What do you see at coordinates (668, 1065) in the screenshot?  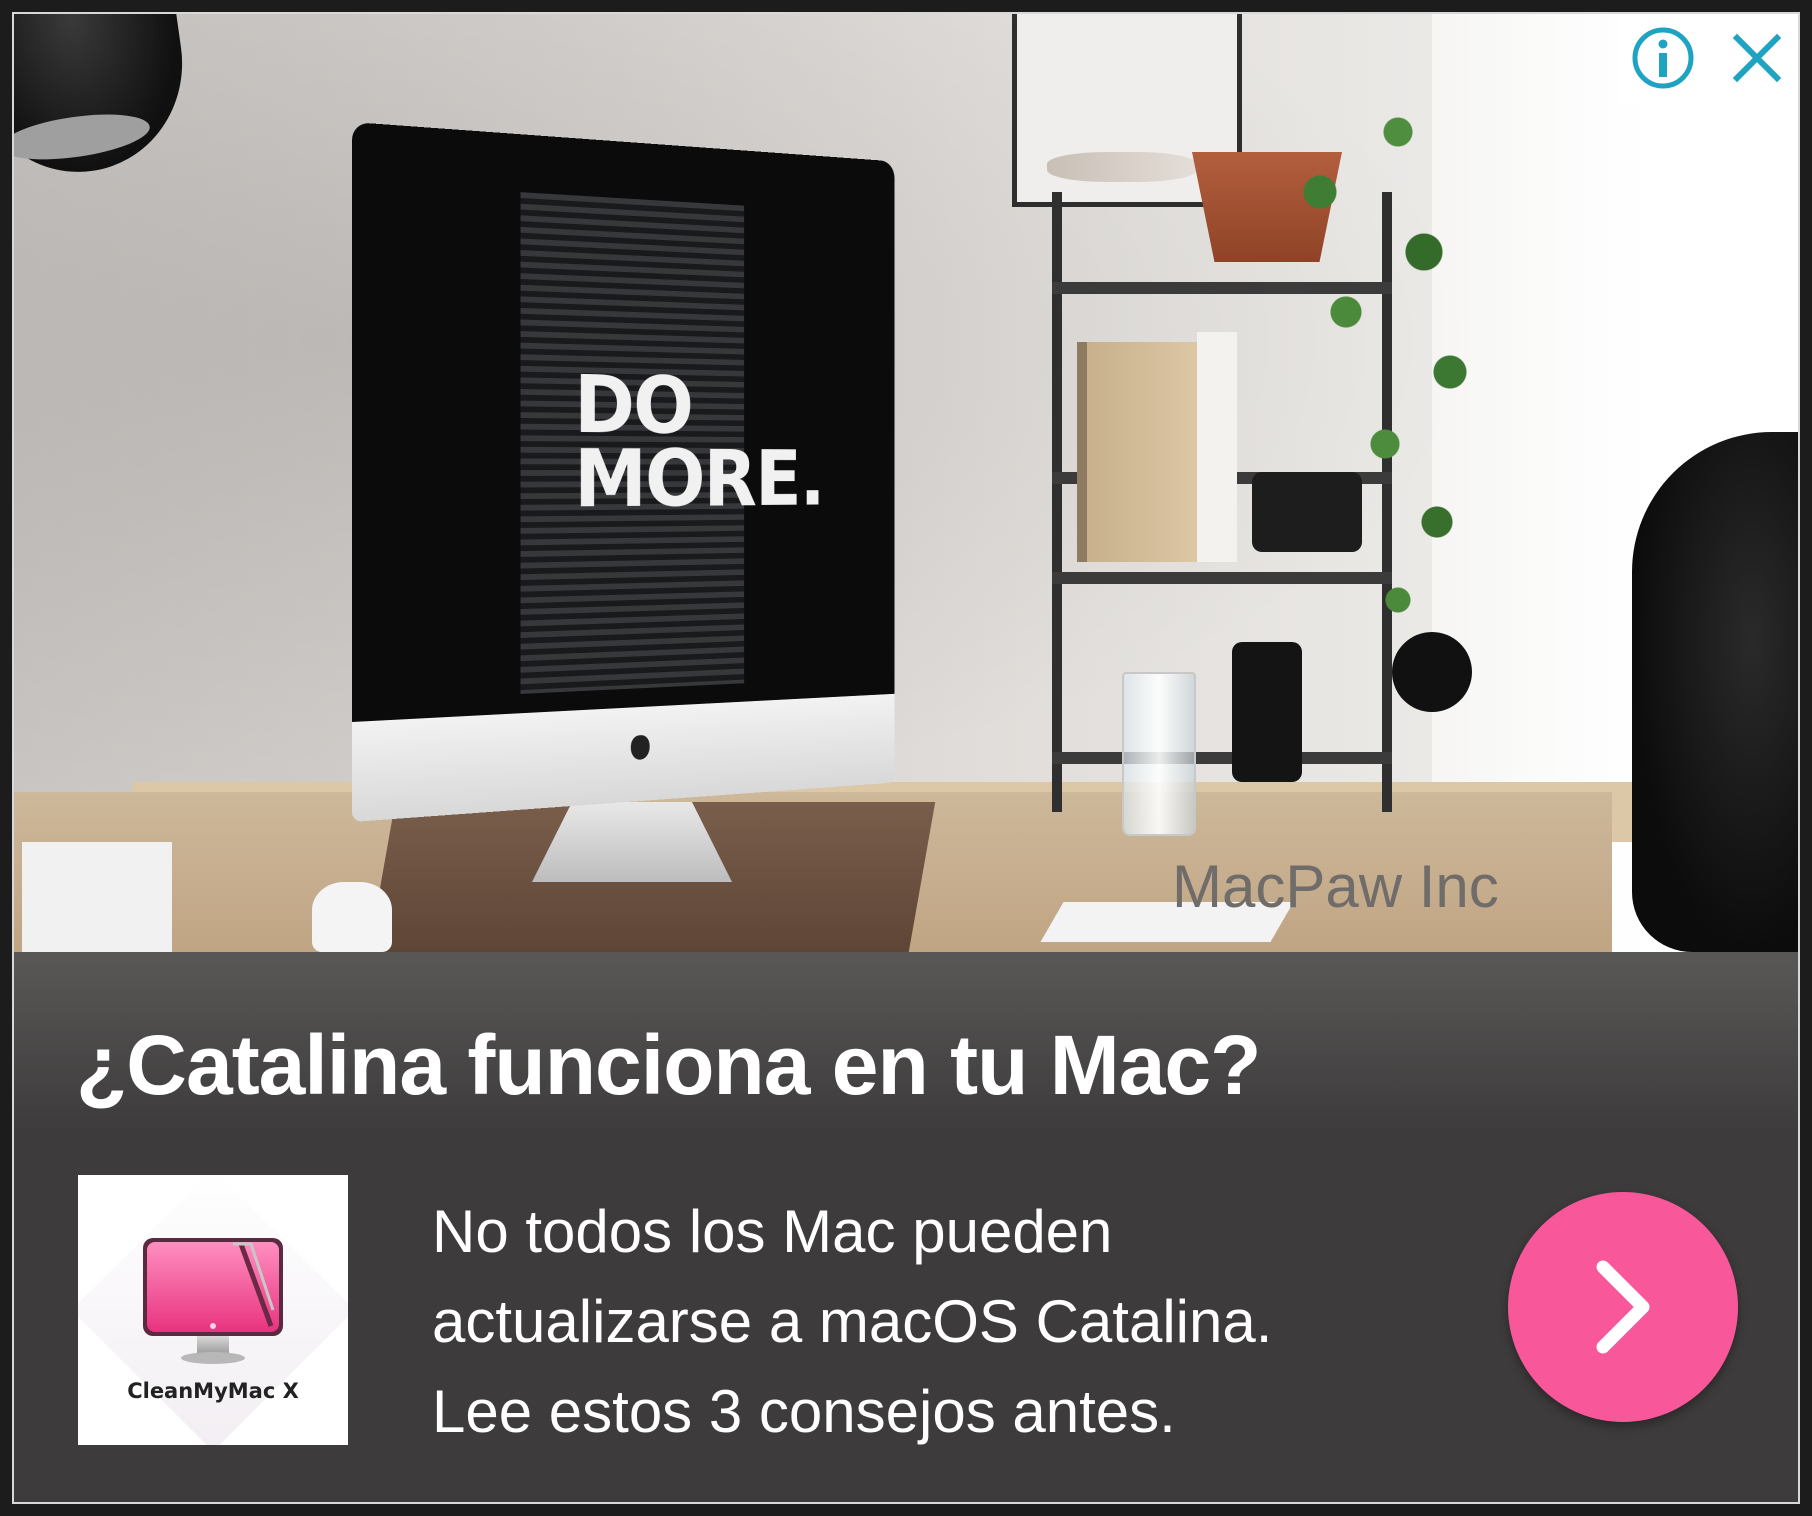 I see `ad-headline: ¿Catalina funciona en tu Mac?` at bounding box center [668, 1065].